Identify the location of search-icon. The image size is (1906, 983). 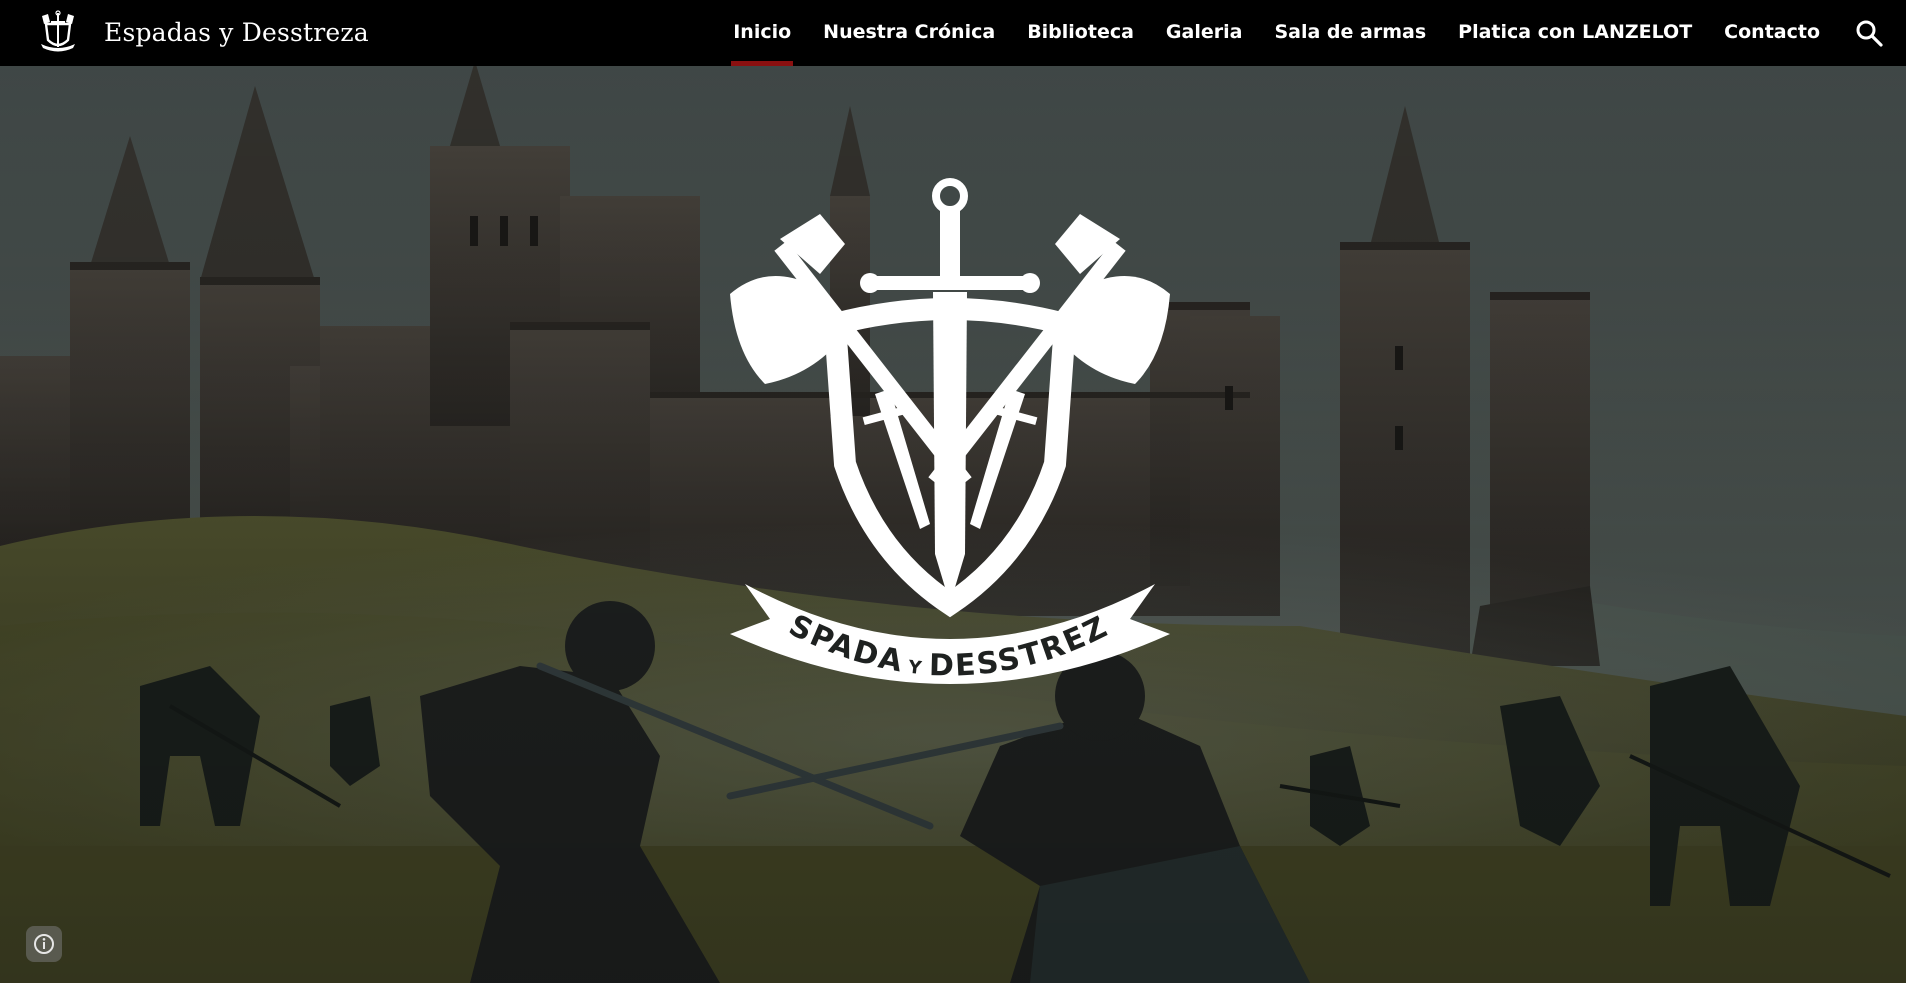
(1869, 33).